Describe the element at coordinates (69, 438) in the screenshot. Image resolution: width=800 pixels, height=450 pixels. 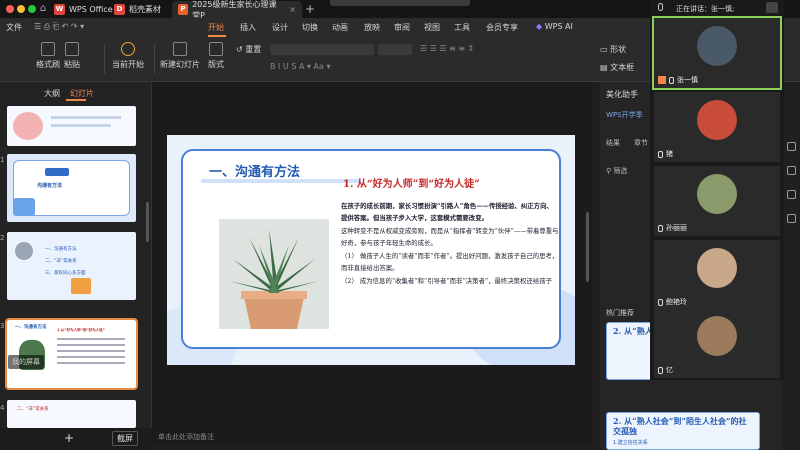
I see `add-slide-button: +` at that location.